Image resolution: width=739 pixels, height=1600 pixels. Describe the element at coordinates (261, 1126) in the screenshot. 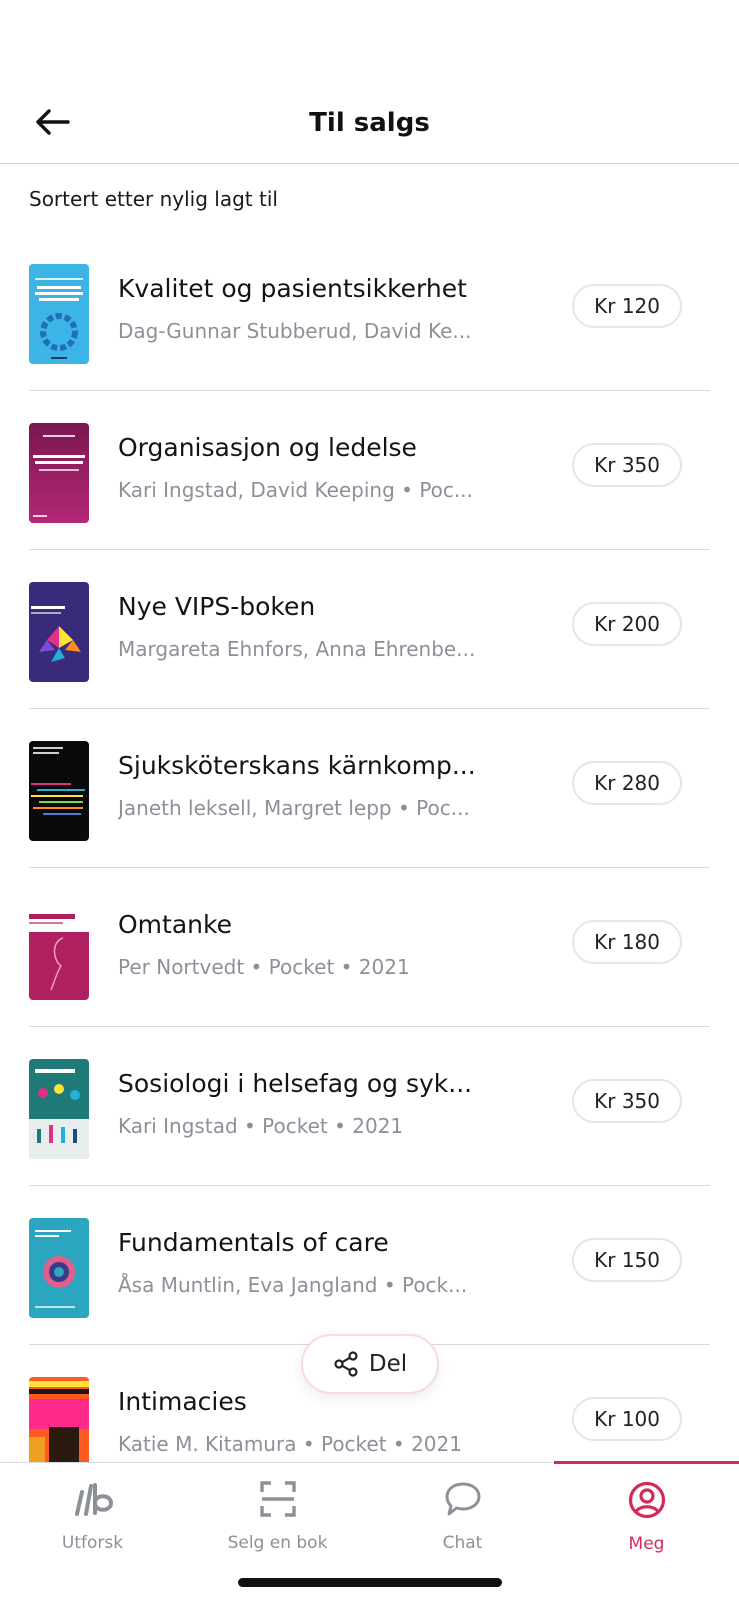

I see `book-meta: Kari Ingstad • Pocket • 2021` at that location.